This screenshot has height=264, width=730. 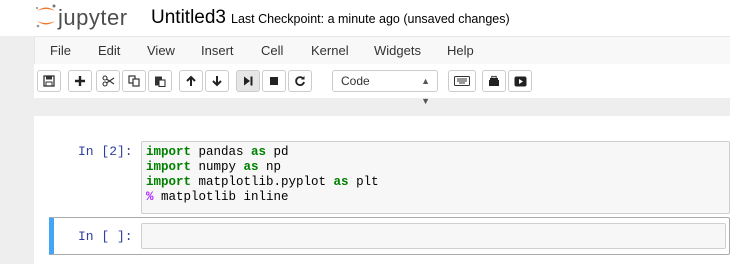 I want to click on code-token: np, so click(x=270, y=167).